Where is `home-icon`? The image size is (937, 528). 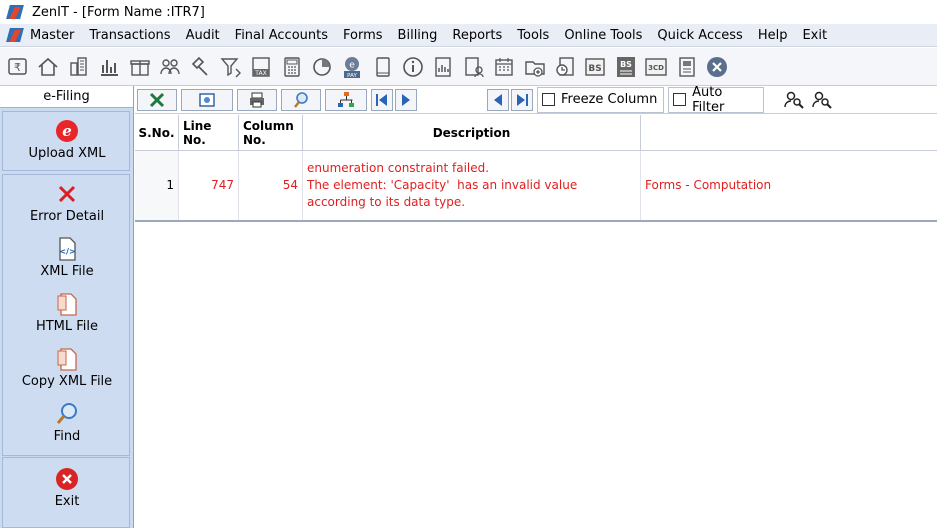 home-icon is located at coordinates (48, 67).